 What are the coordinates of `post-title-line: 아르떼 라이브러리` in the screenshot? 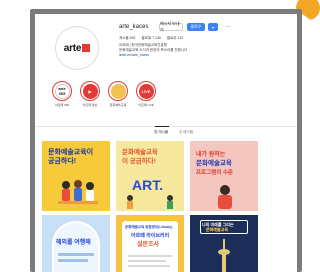 It's located at (150, 236).